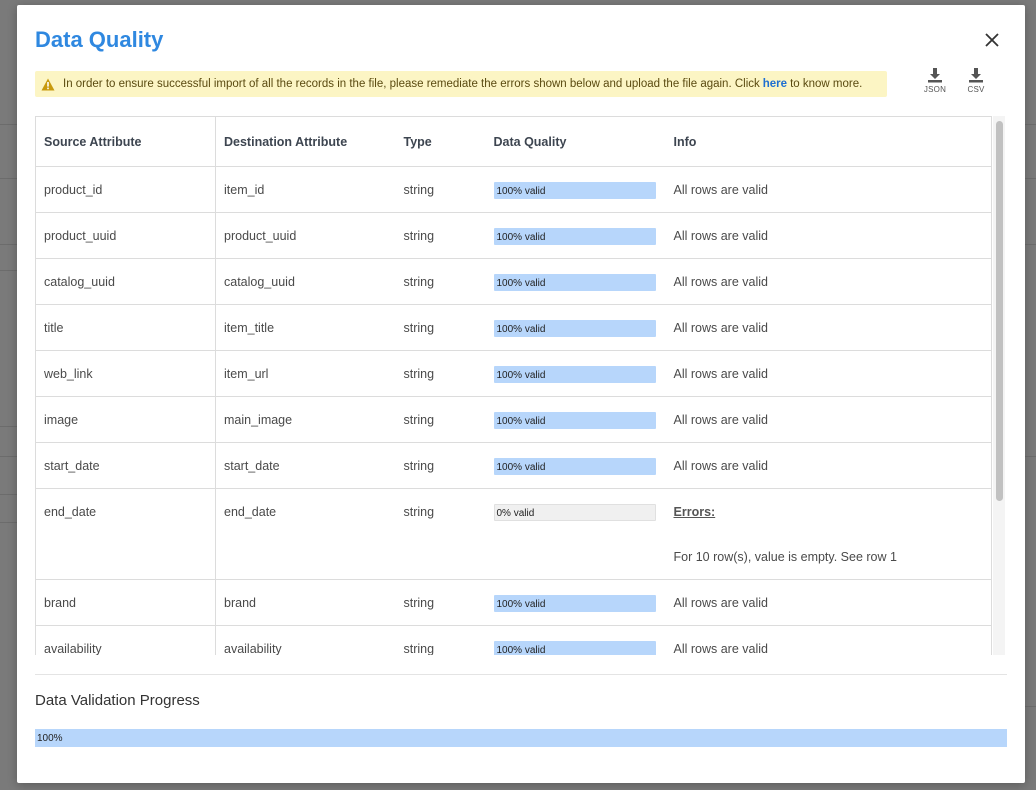 The height and width of the screenshot is (790, 1036). What do you see at coordinates (125, 327) in the screenshot?
I see `source-attribute-cell: title` at bounding box center [125, 327].